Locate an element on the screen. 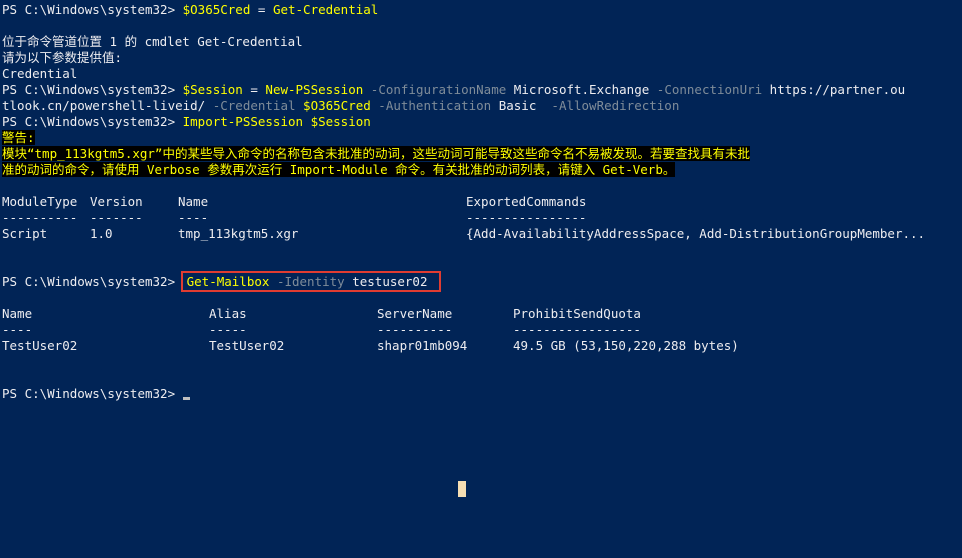  parameter: -Identity is located at coordinates (307, 281).